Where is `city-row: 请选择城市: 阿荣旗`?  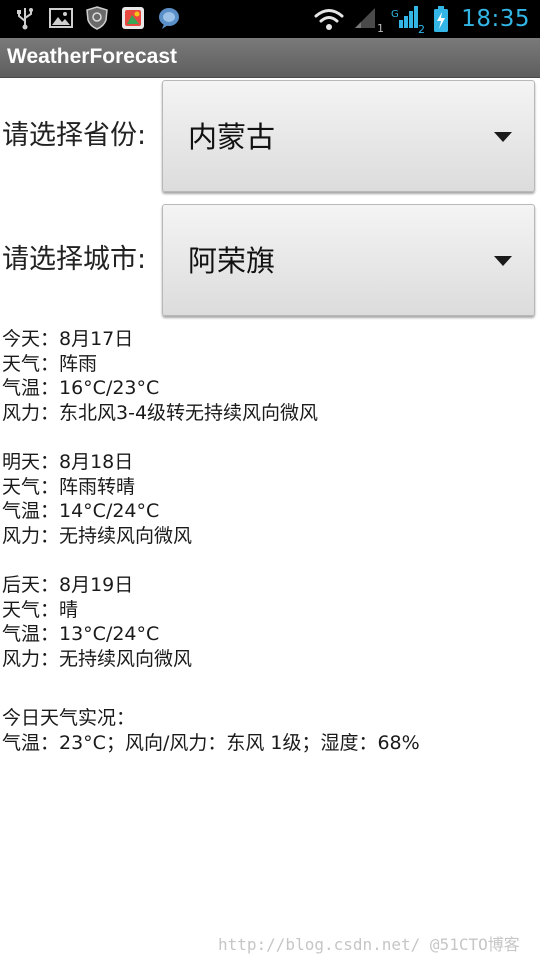
city-row: 请选择城市: 阿荣旗 is located at coordinates (270, 260).